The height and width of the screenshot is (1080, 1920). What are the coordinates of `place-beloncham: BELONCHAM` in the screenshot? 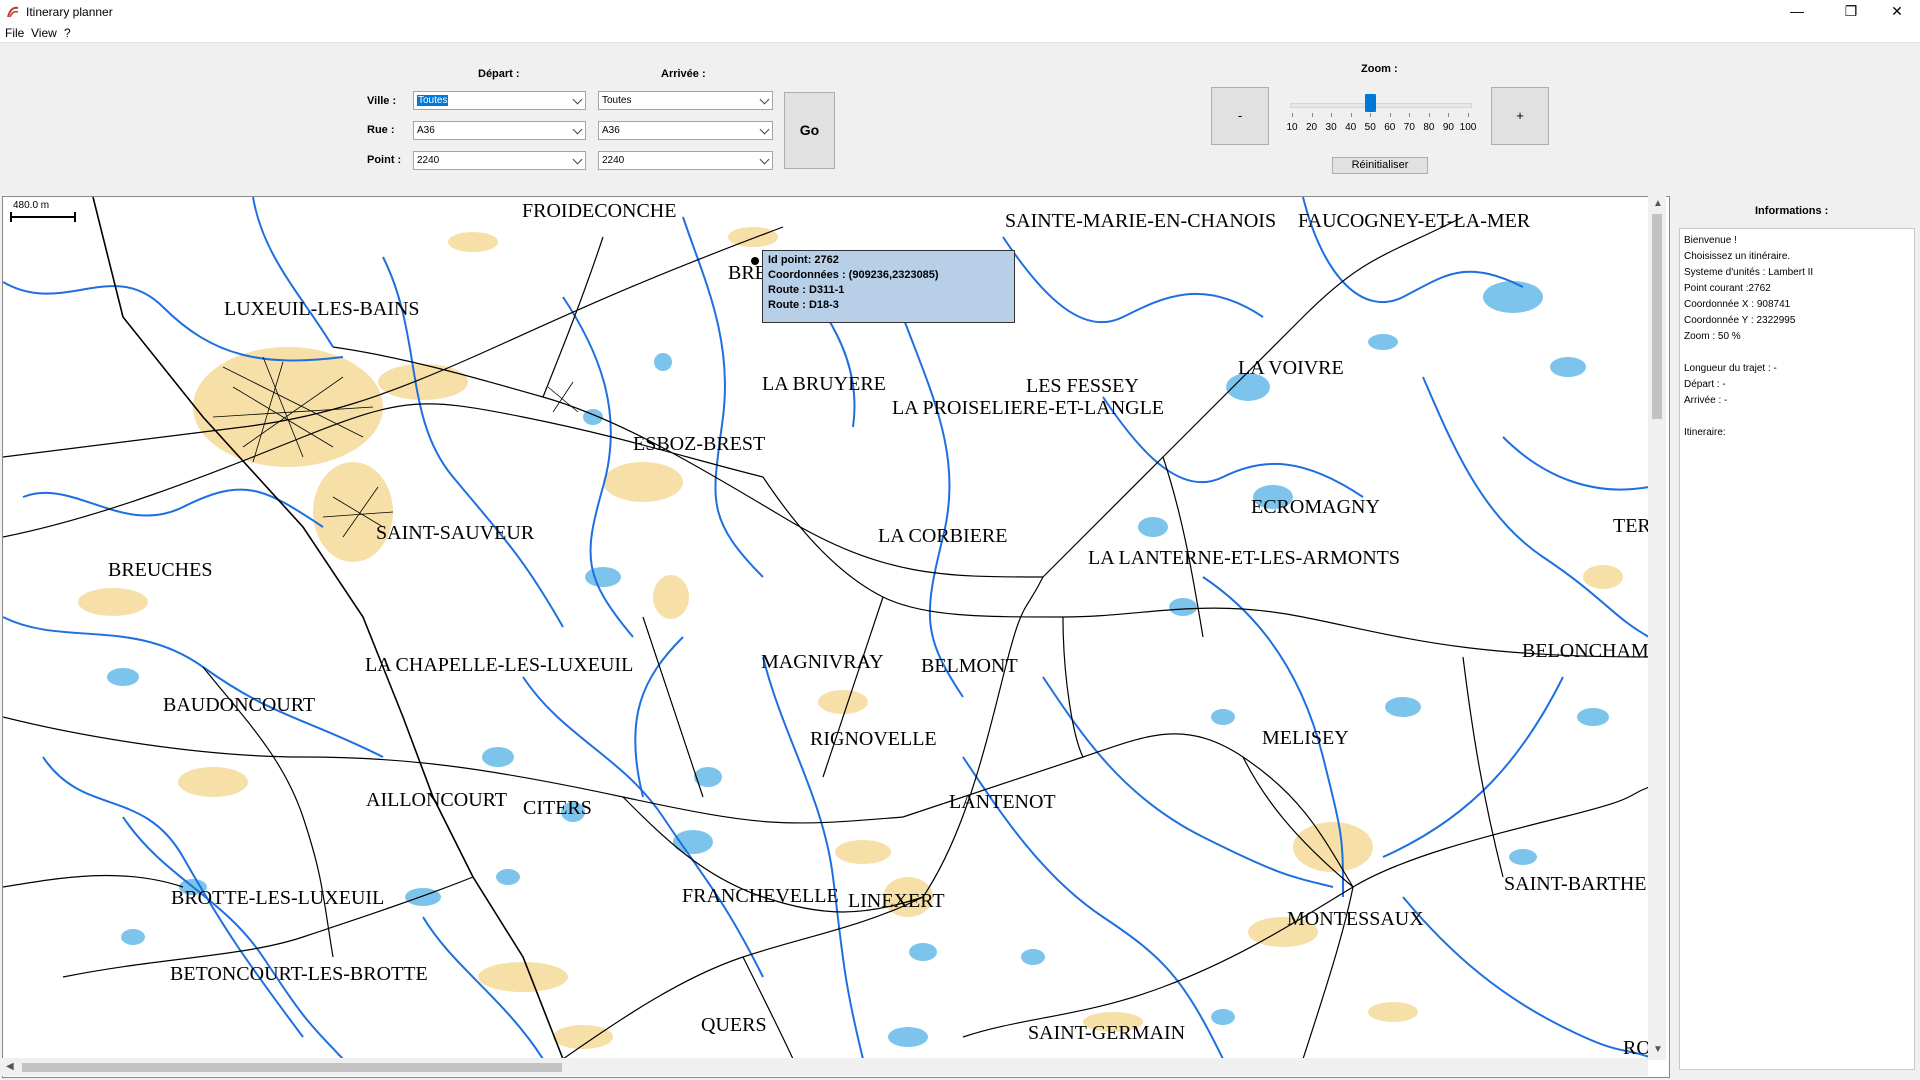 It's located at (1585, 651).